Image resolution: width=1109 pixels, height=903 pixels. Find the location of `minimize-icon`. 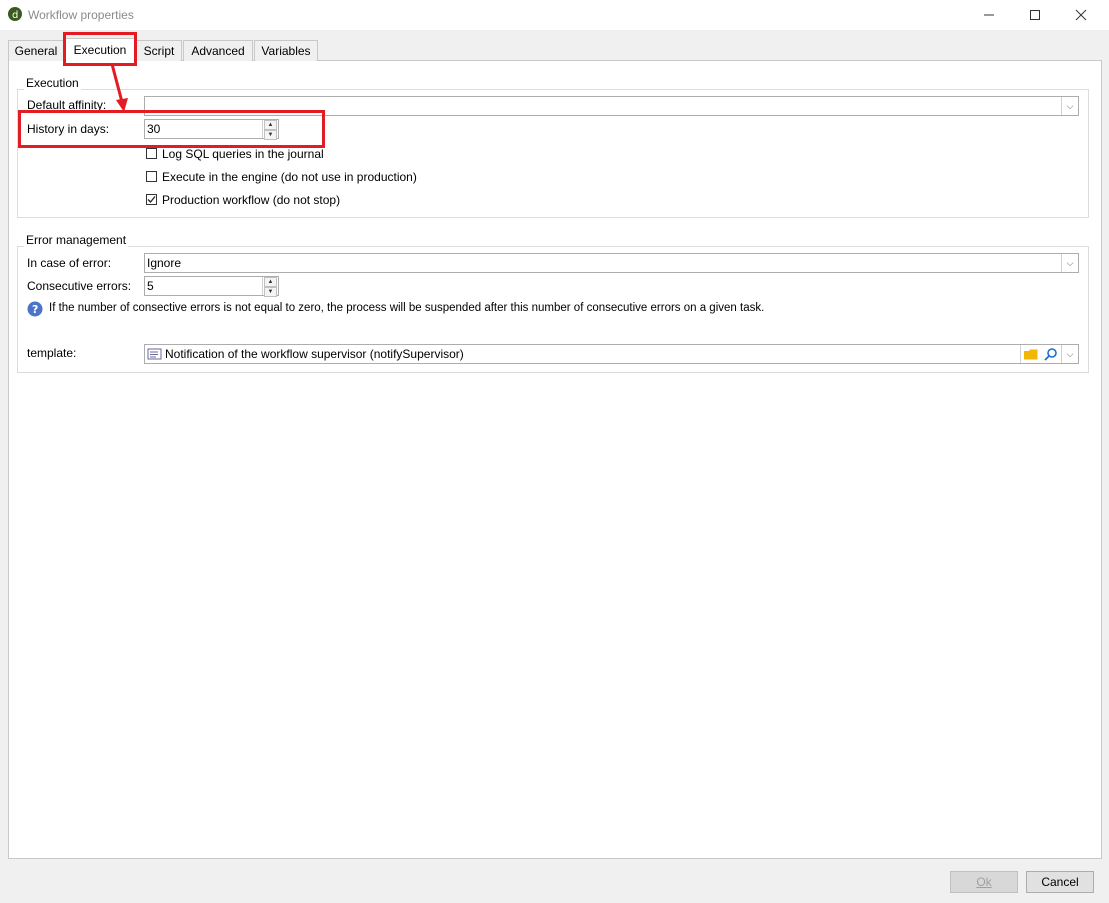

minimize-icon is located at coordinates (989, 15).